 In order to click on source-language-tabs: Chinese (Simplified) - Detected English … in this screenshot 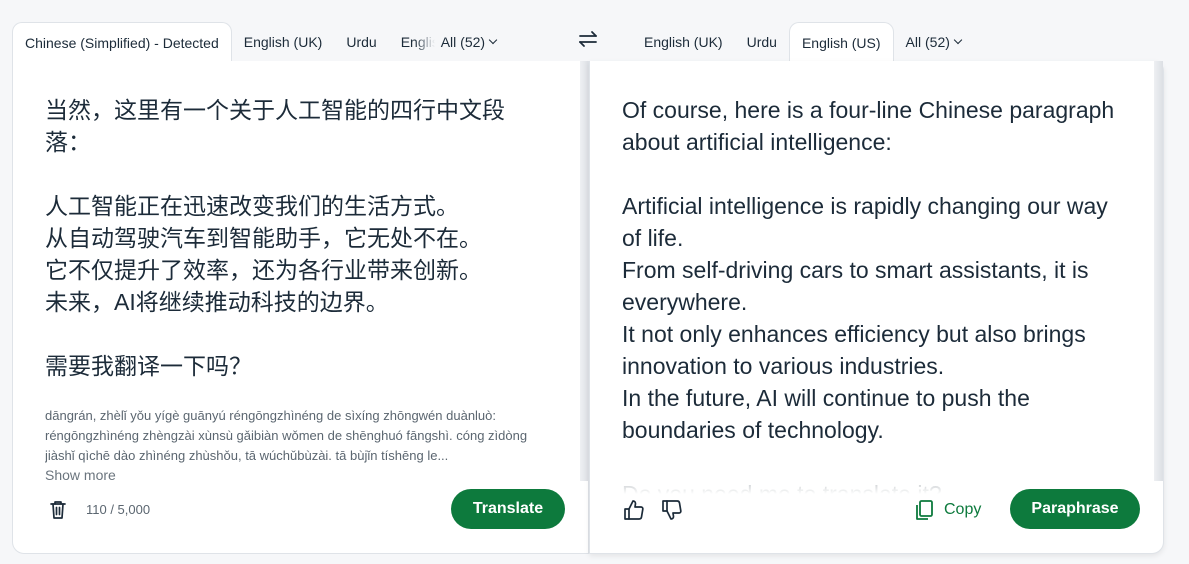, I will do `click(295, 42)`.